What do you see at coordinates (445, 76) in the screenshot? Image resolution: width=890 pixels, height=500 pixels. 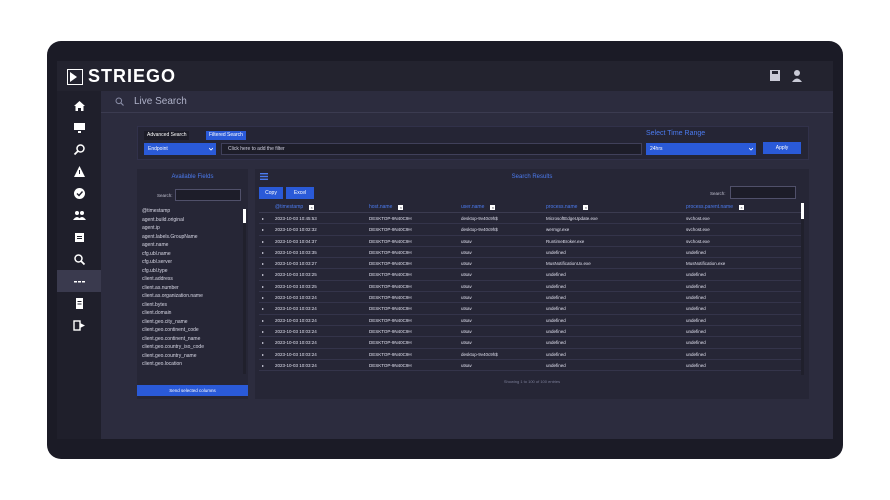 I see `top-bar: STRIEGO` at bounding box center [445, 76].